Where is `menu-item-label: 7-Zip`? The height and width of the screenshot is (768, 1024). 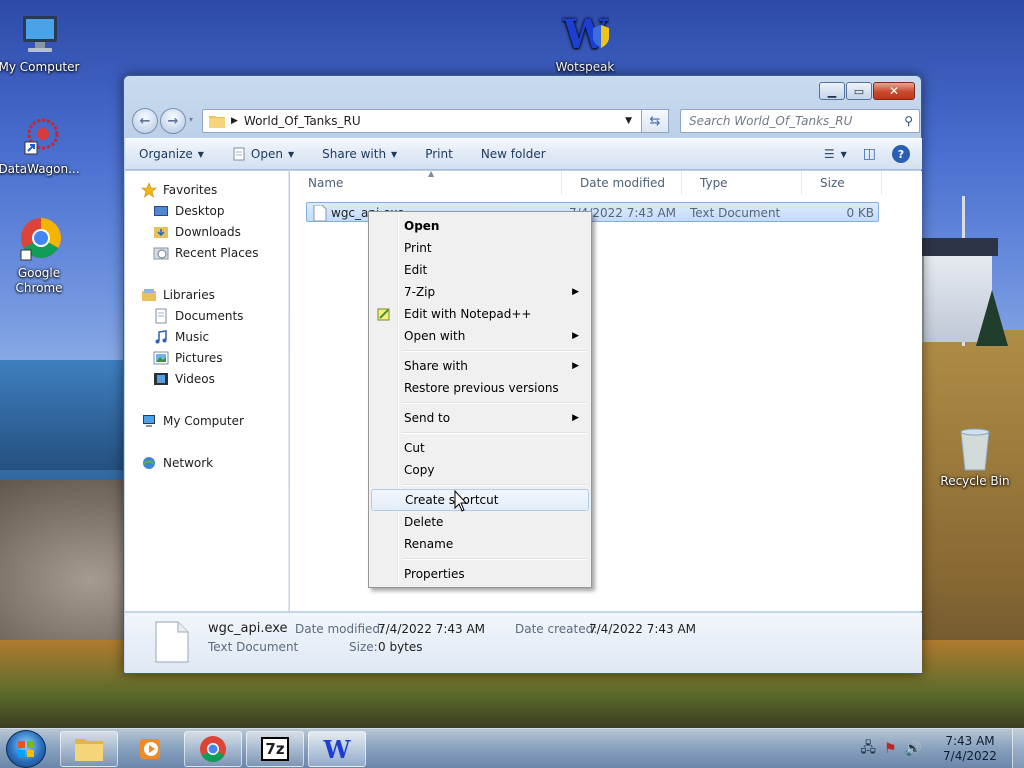 menu-item-label: 7-Zip is located at coordinates (420, 292).